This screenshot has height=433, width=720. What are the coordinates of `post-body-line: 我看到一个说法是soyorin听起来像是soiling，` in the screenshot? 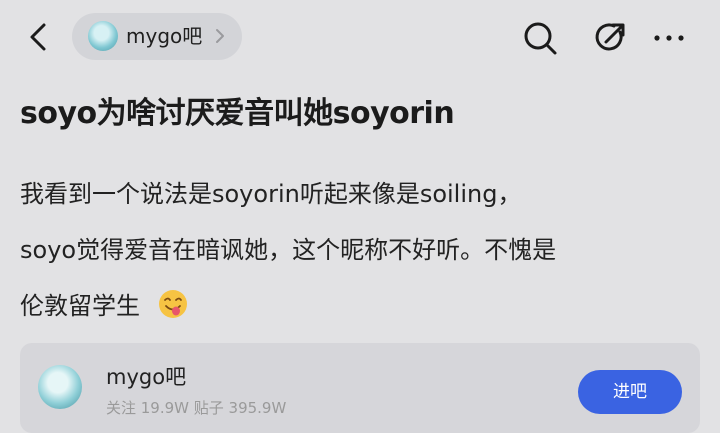 It's located at (271, 194).